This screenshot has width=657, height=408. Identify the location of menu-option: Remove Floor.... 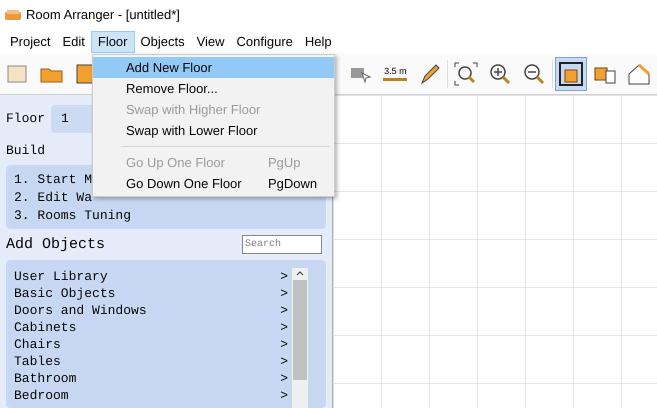
(213, 88).